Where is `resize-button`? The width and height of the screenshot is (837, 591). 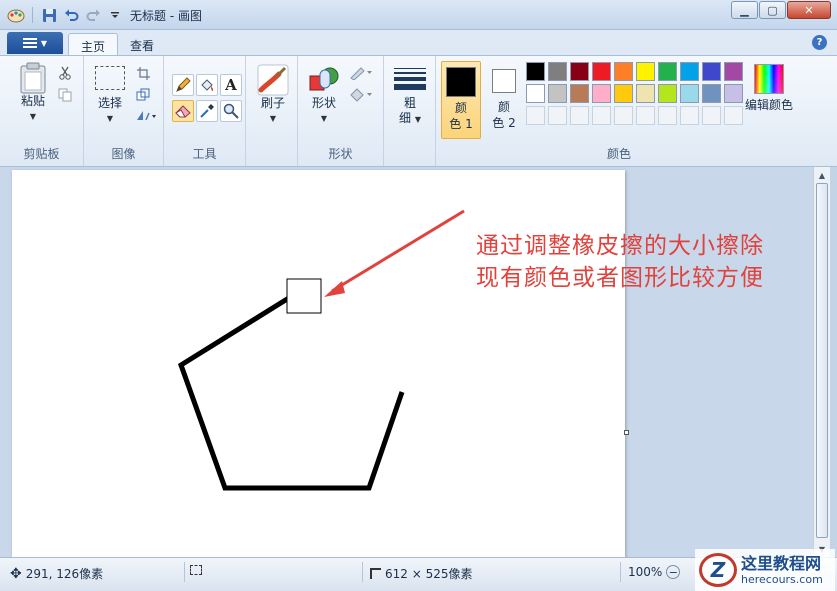
resize-button is located at coordinates (143, 94).